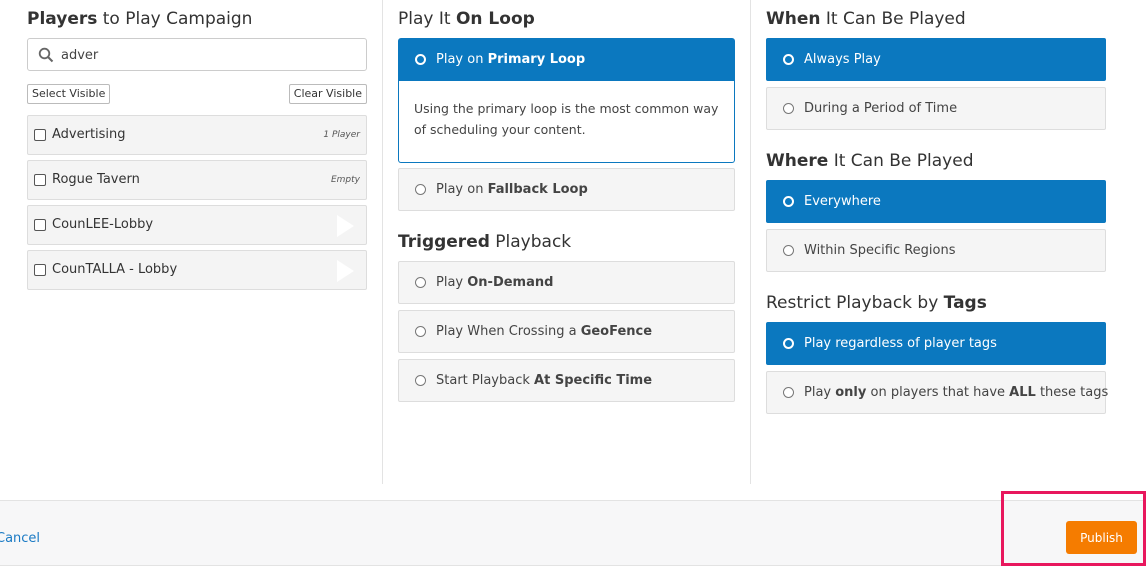  What do you see at coordinates (197, 135) in the screenshot?
I see `list-item: Advertising 1 Player` at bounding box center [197, 135].